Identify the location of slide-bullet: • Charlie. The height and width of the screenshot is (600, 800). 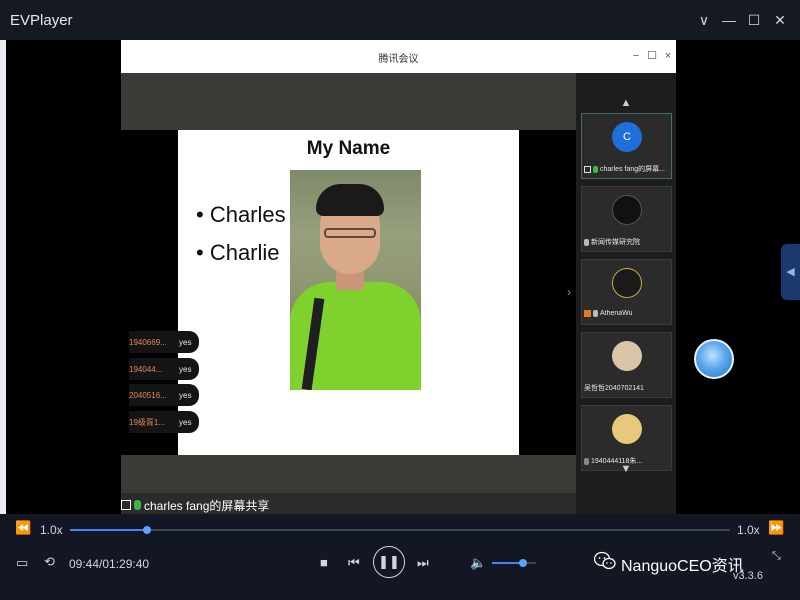
(238, 252).